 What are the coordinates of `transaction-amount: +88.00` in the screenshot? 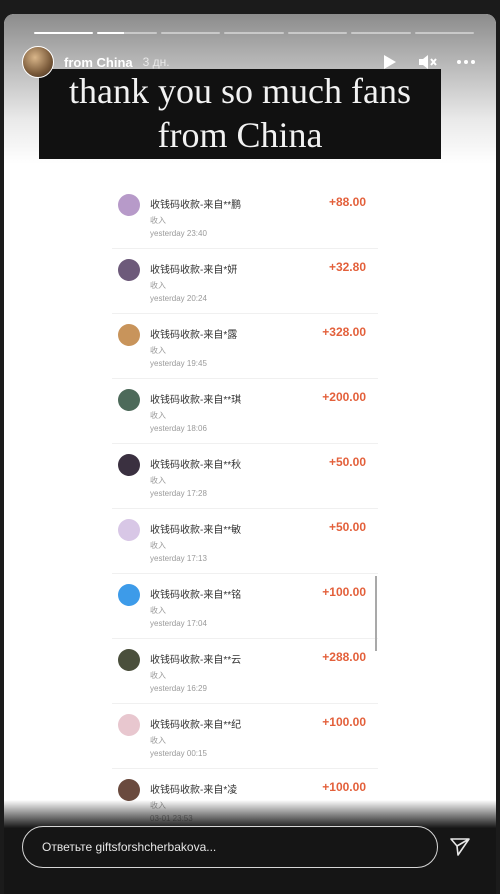 It's located at (347, 202).